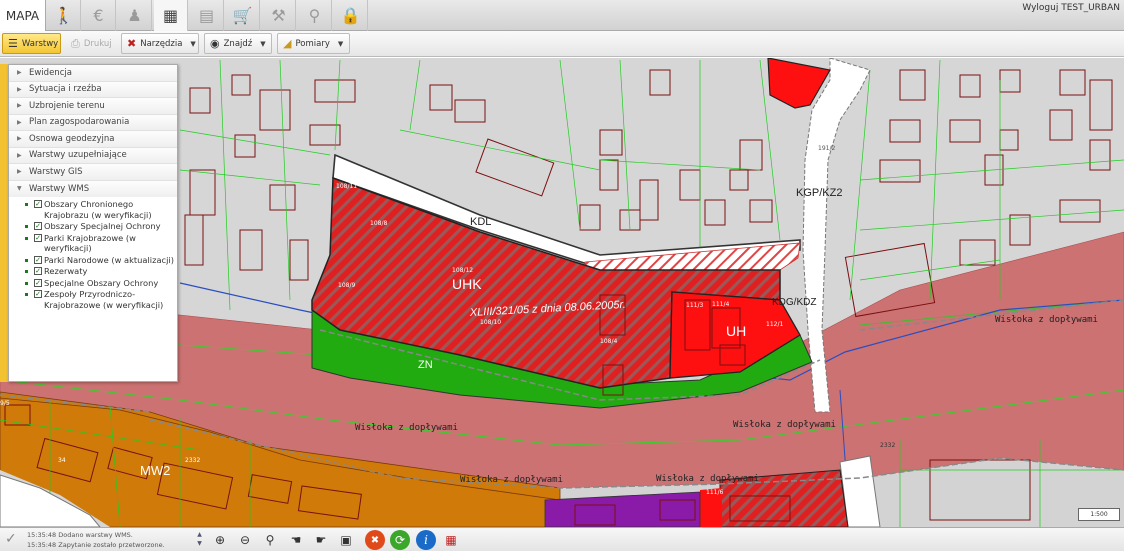 This screenshot has width=1124, height=551. I want to click on print-button-label: Drukuj, so click(97, 43).